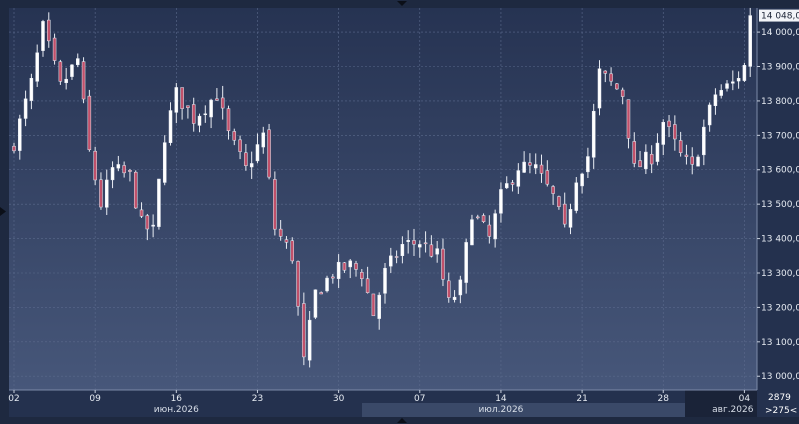 This screenshot has width=799, height=424. Describe the element at coordinates (501, 399) in the screenshot. I see `x-tick-label: 14` at that location.